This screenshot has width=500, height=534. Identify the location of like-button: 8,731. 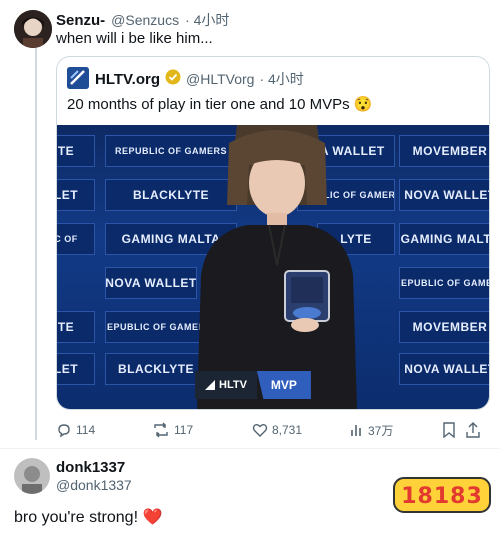
(301, 430).